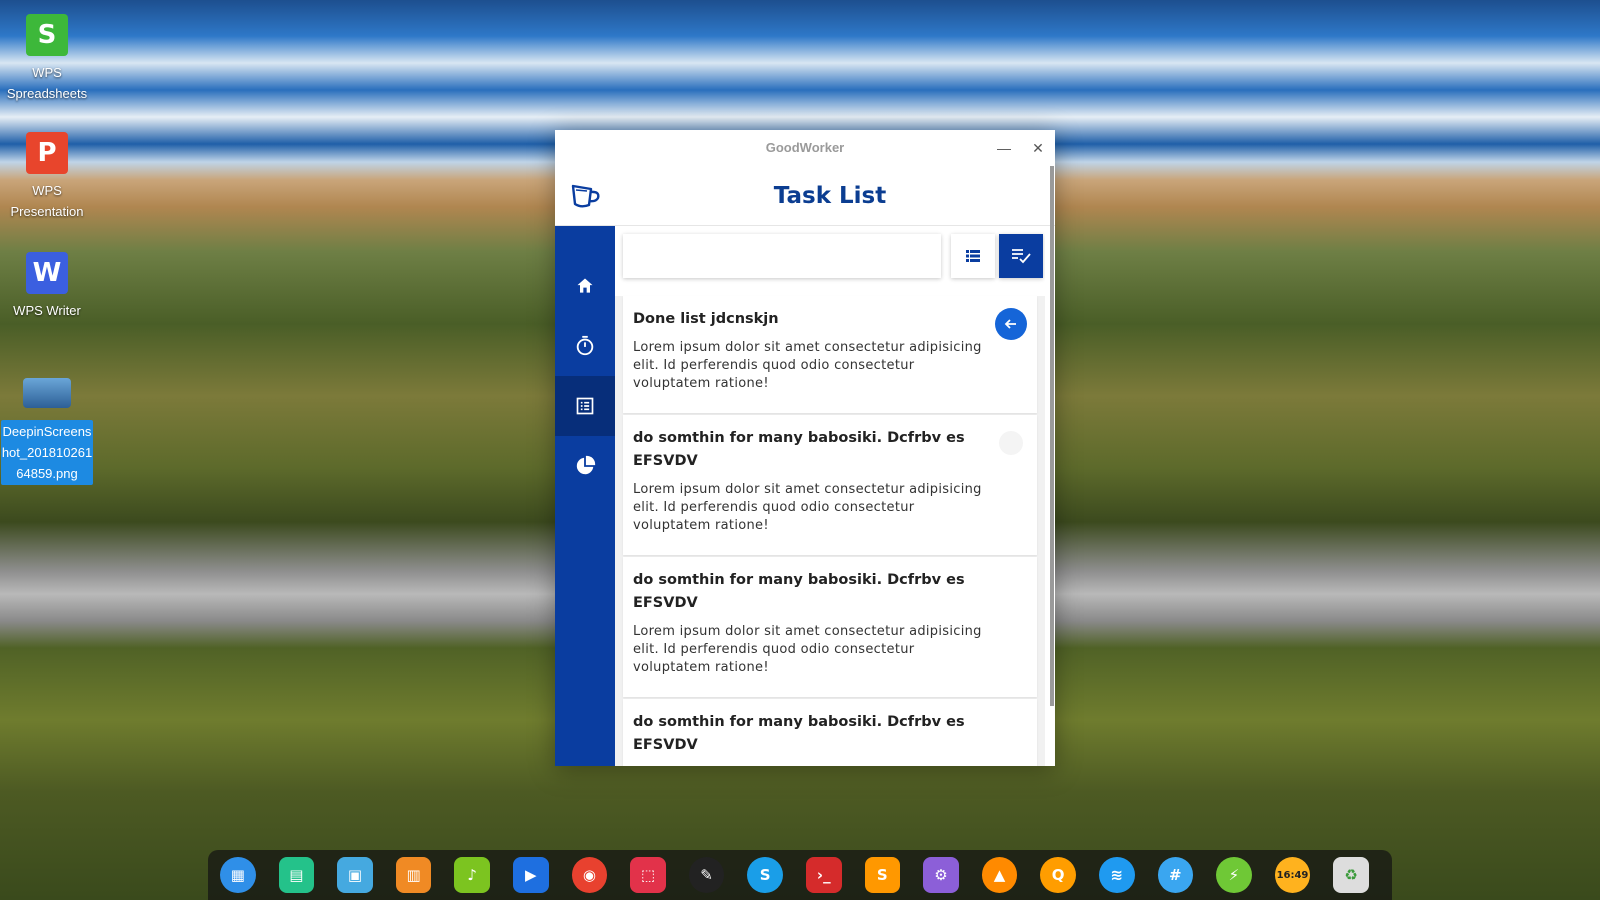  I want to click on sublime-icon: S, so click(882, 875).